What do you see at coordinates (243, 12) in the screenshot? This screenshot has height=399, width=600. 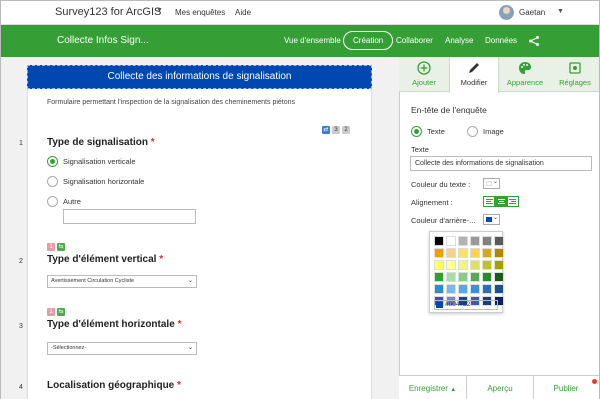 I see `nav-link-help: Aide` at bounding box center [243, 12].